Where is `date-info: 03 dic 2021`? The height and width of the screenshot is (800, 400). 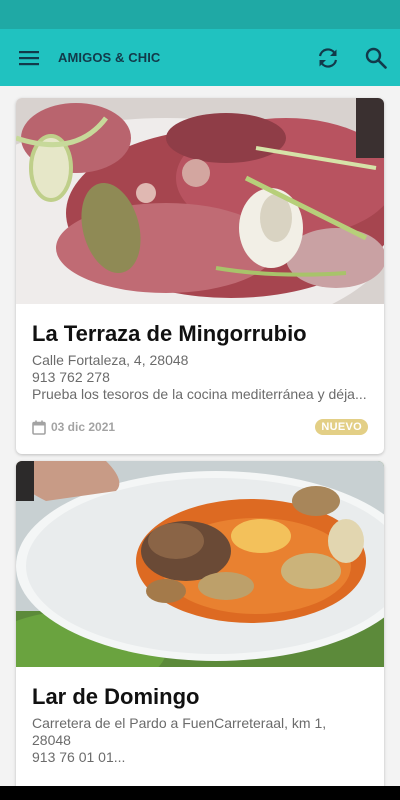 date-info: 03 dic 2021 is located at coordinates (73, 427).